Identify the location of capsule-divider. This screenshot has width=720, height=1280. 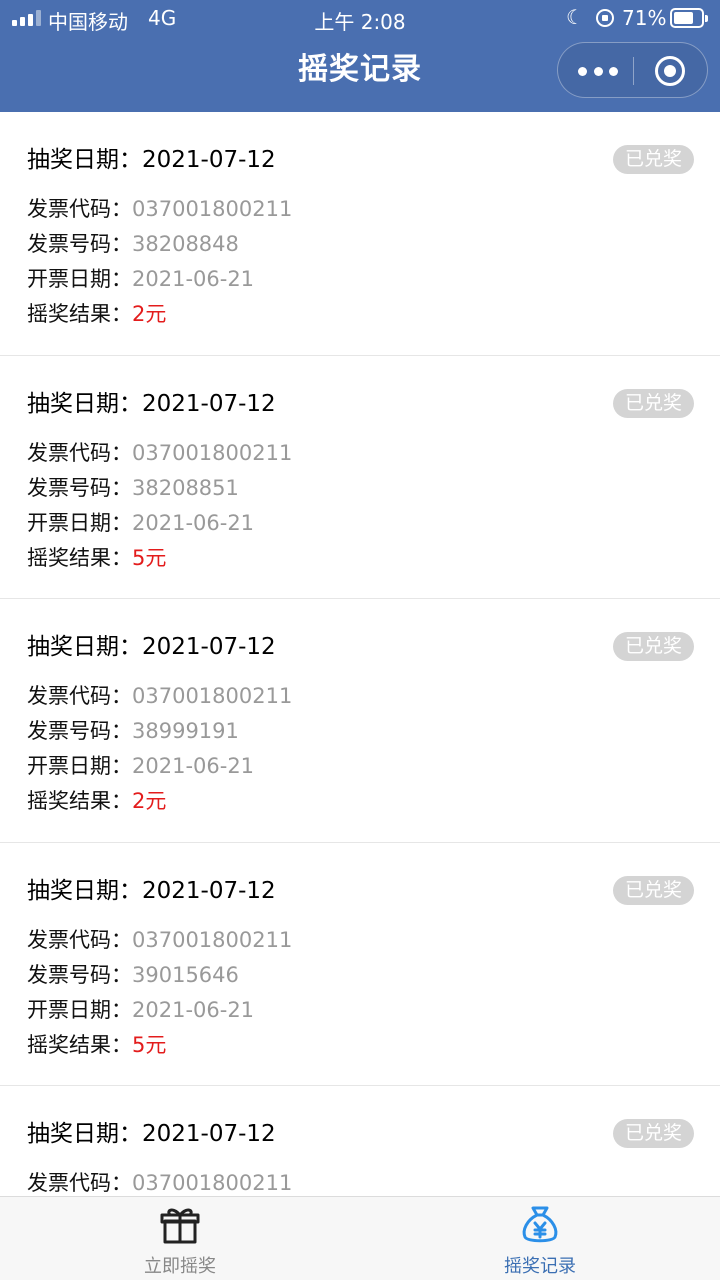
(633, 71).